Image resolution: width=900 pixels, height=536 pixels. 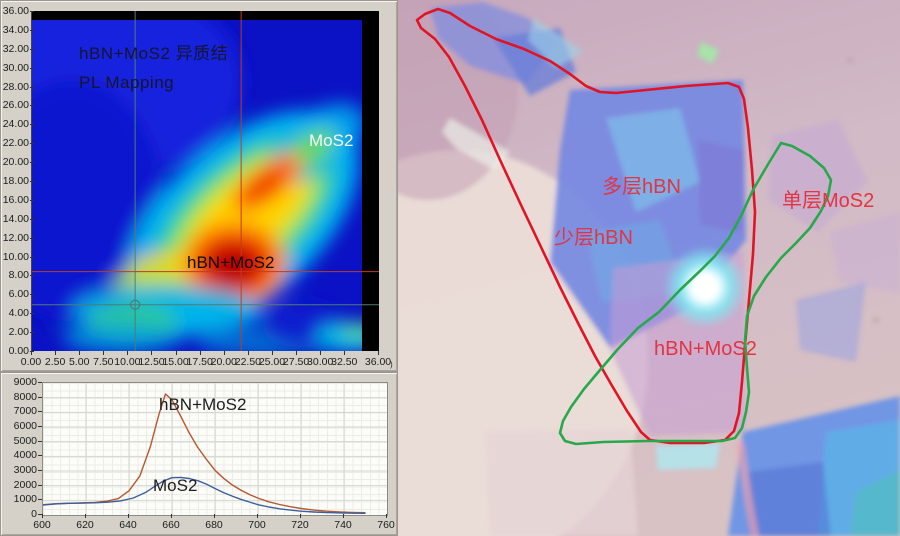 What do you see at coordinates (18, 313) in the screenshot?
I see `tick-label: 4.00` at bounding box center [18, 313].